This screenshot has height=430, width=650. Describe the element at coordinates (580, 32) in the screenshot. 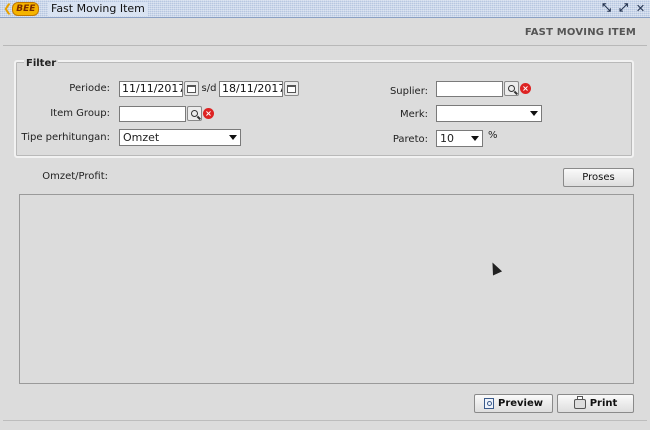

I see `page-title: FAST MOVING ITEM` at that location.